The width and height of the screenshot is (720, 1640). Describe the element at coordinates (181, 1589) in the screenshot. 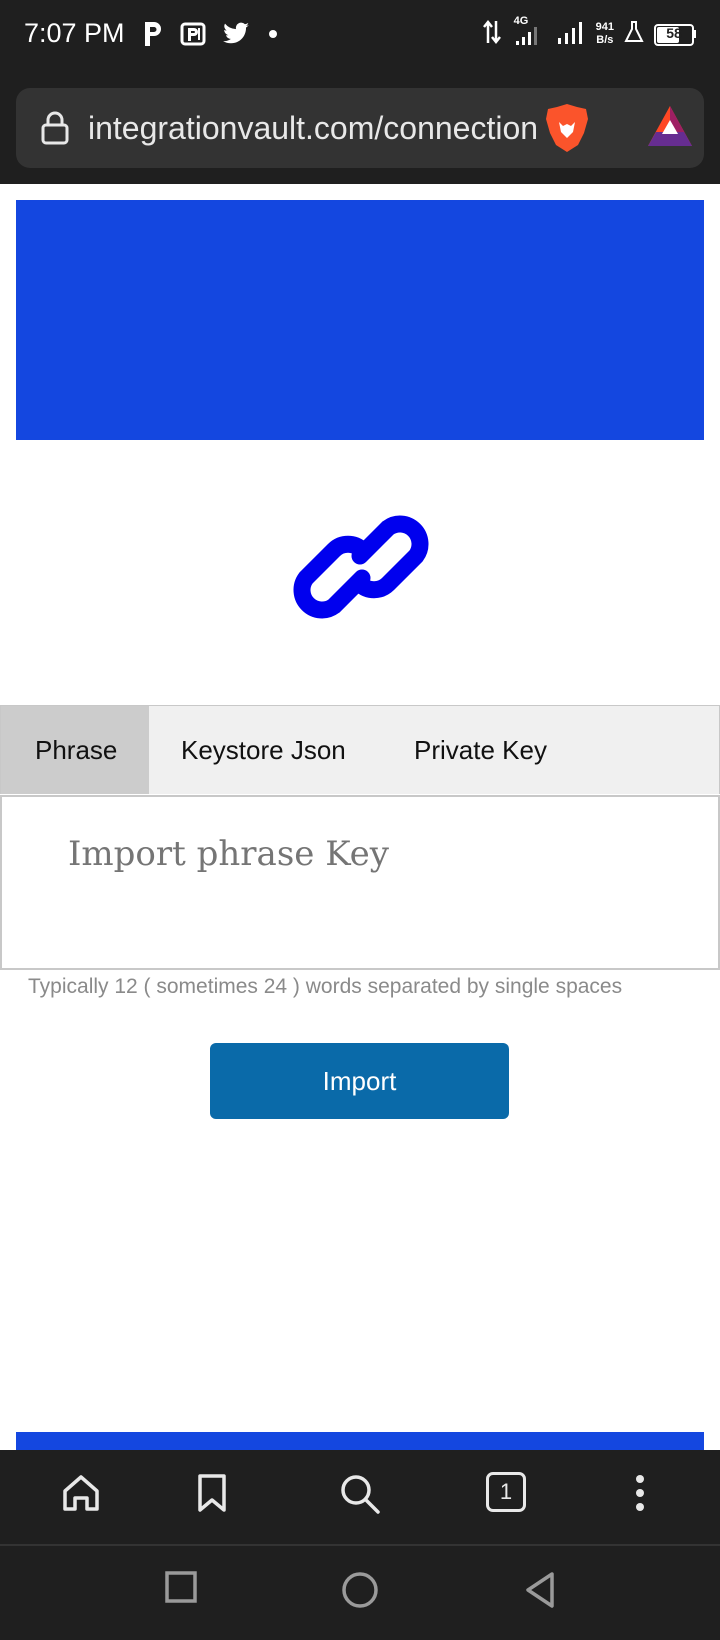

I see `recents-icon` at that location.